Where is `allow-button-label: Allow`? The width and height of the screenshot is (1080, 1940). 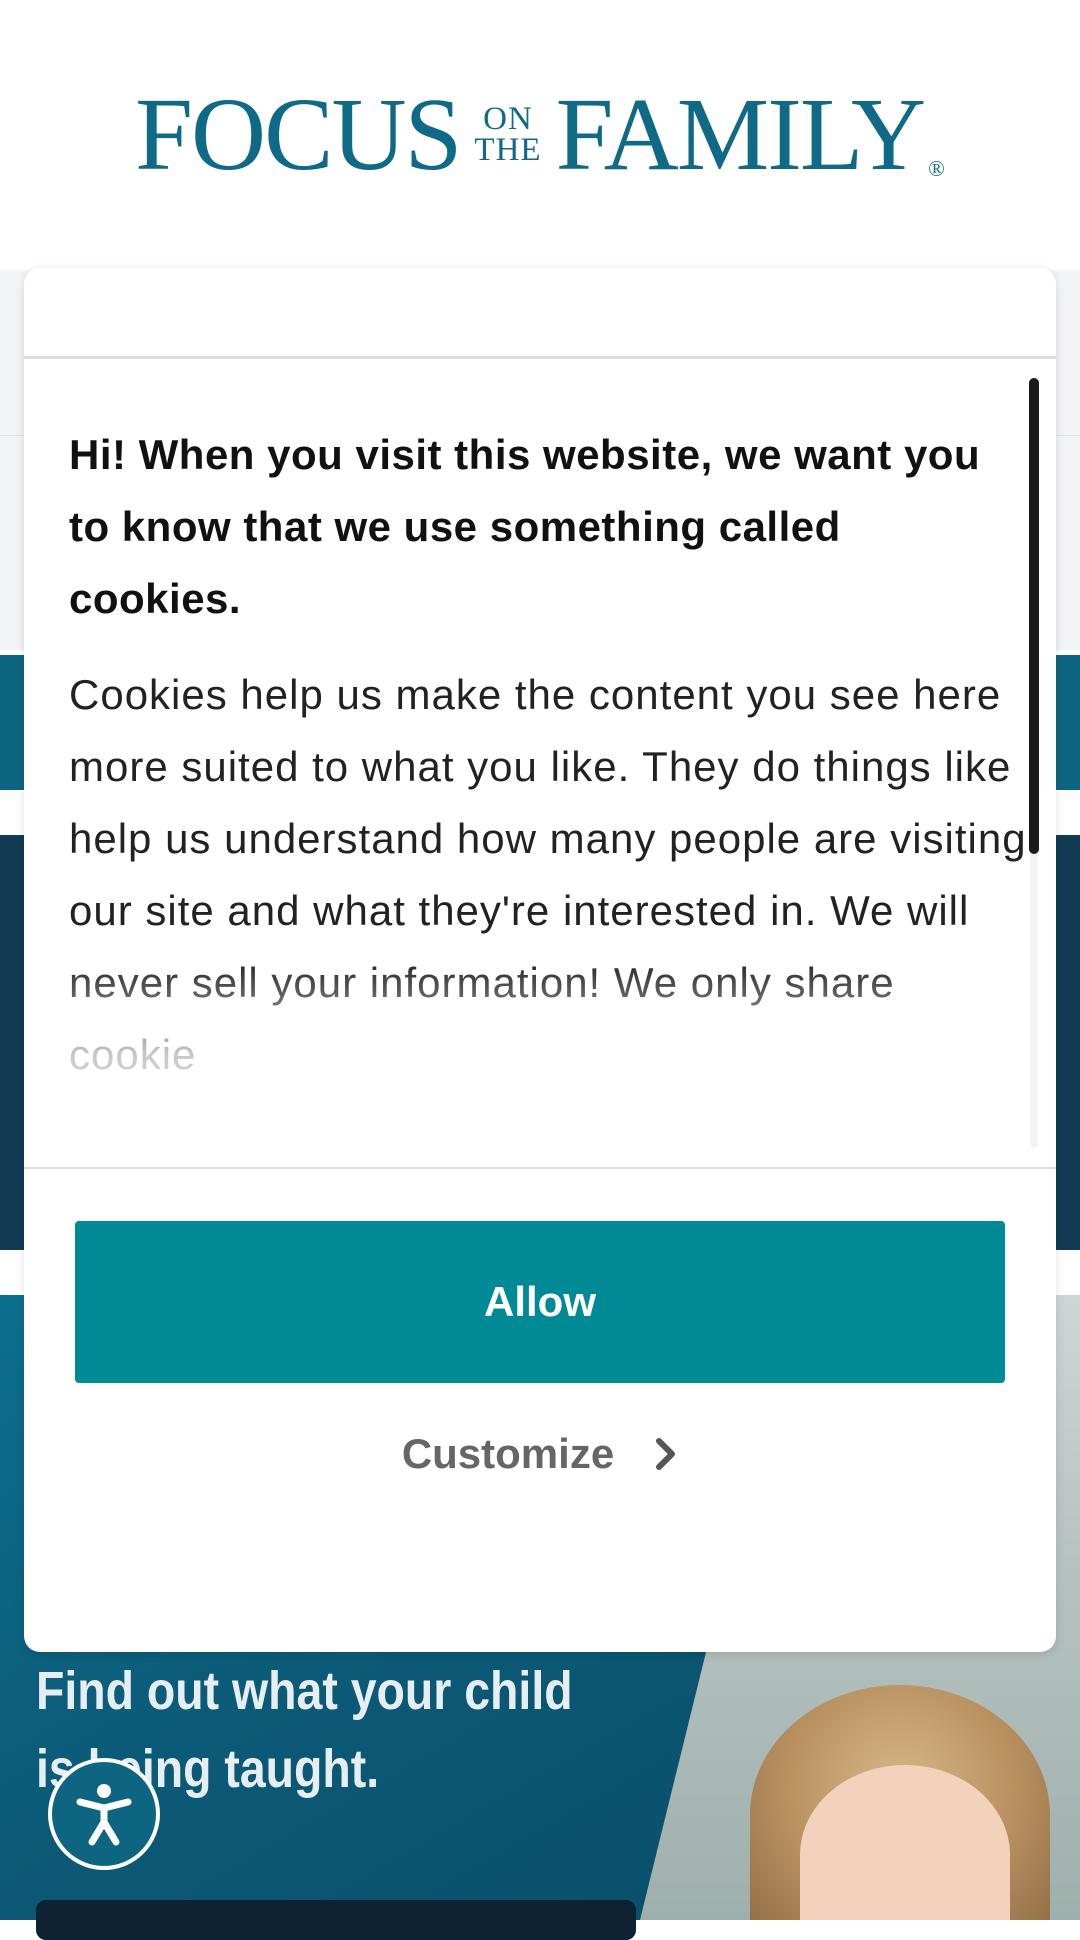 allow-button-label: Allow is located at coordinates (540, 1301).